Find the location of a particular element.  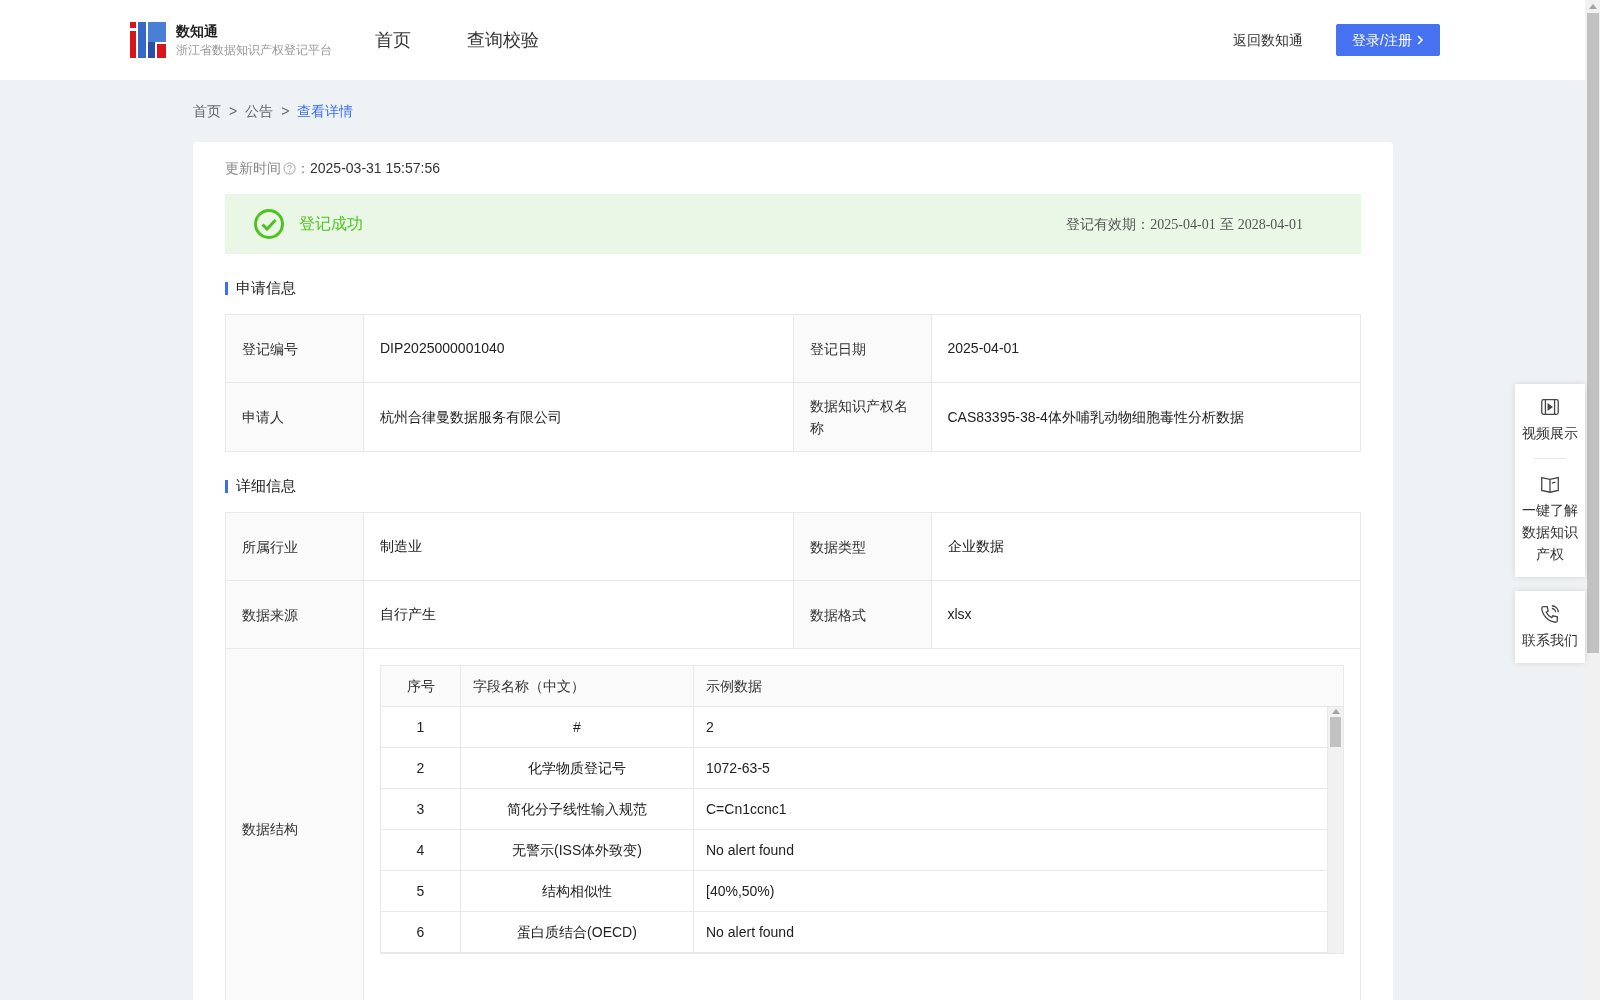

column-header: 序号 is located at coordinates (421, 686).